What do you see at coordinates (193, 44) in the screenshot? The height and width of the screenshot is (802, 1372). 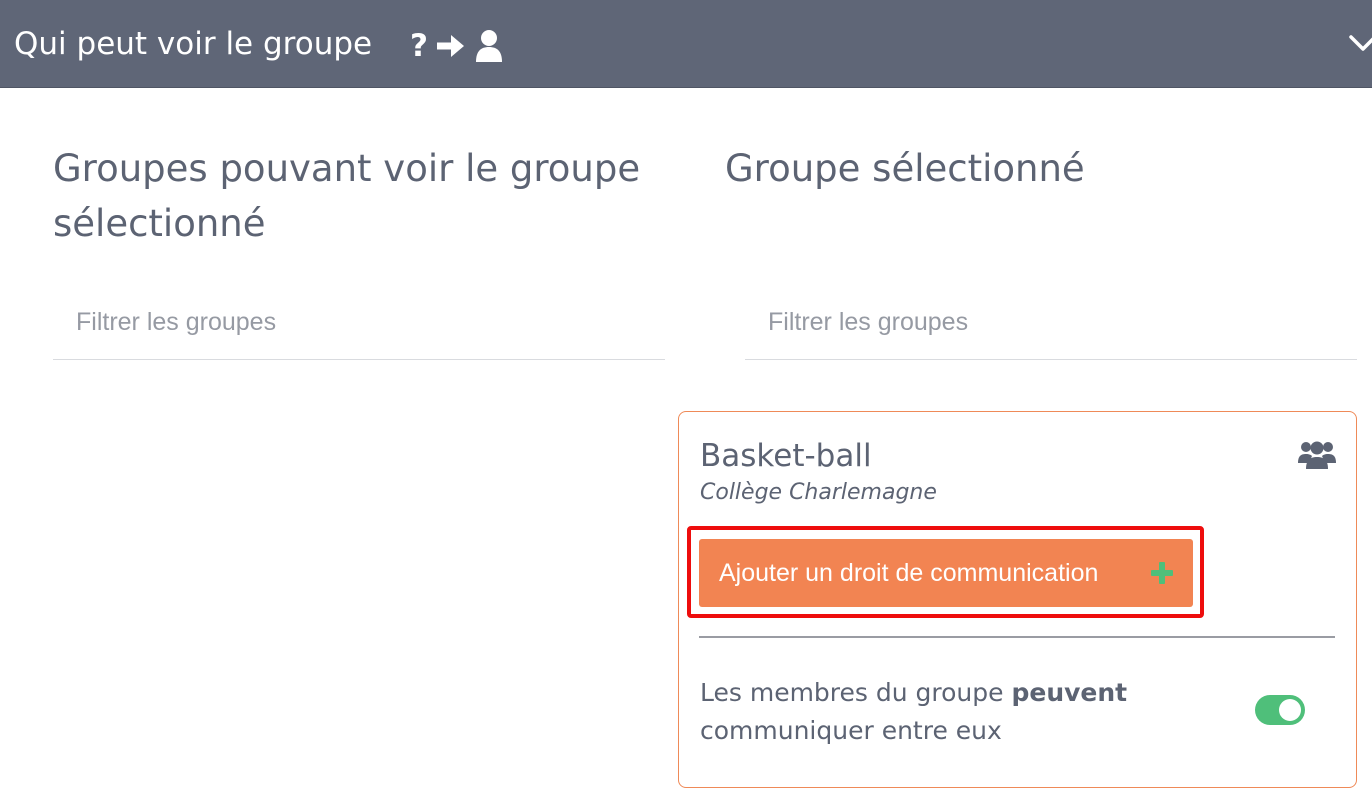 I see `section-title: Qui peut voir le groupe` at bounding box center [193, 44].